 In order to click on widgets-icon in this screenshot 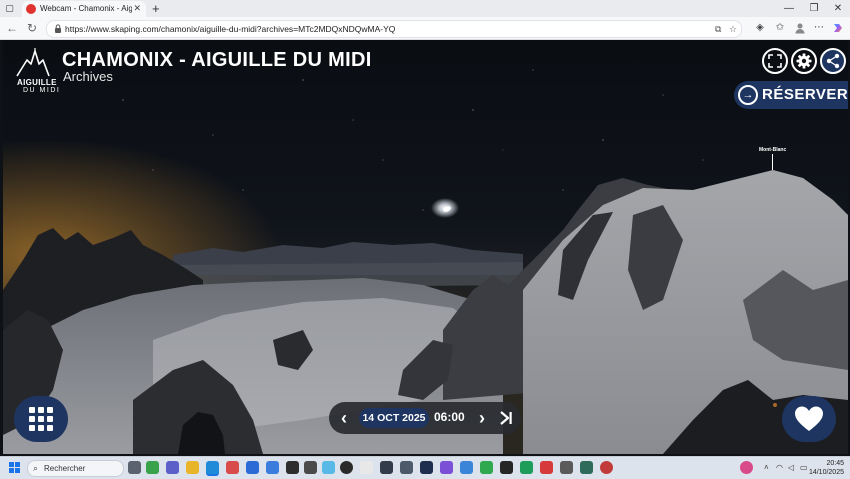, I will do `click(152, 467)`.